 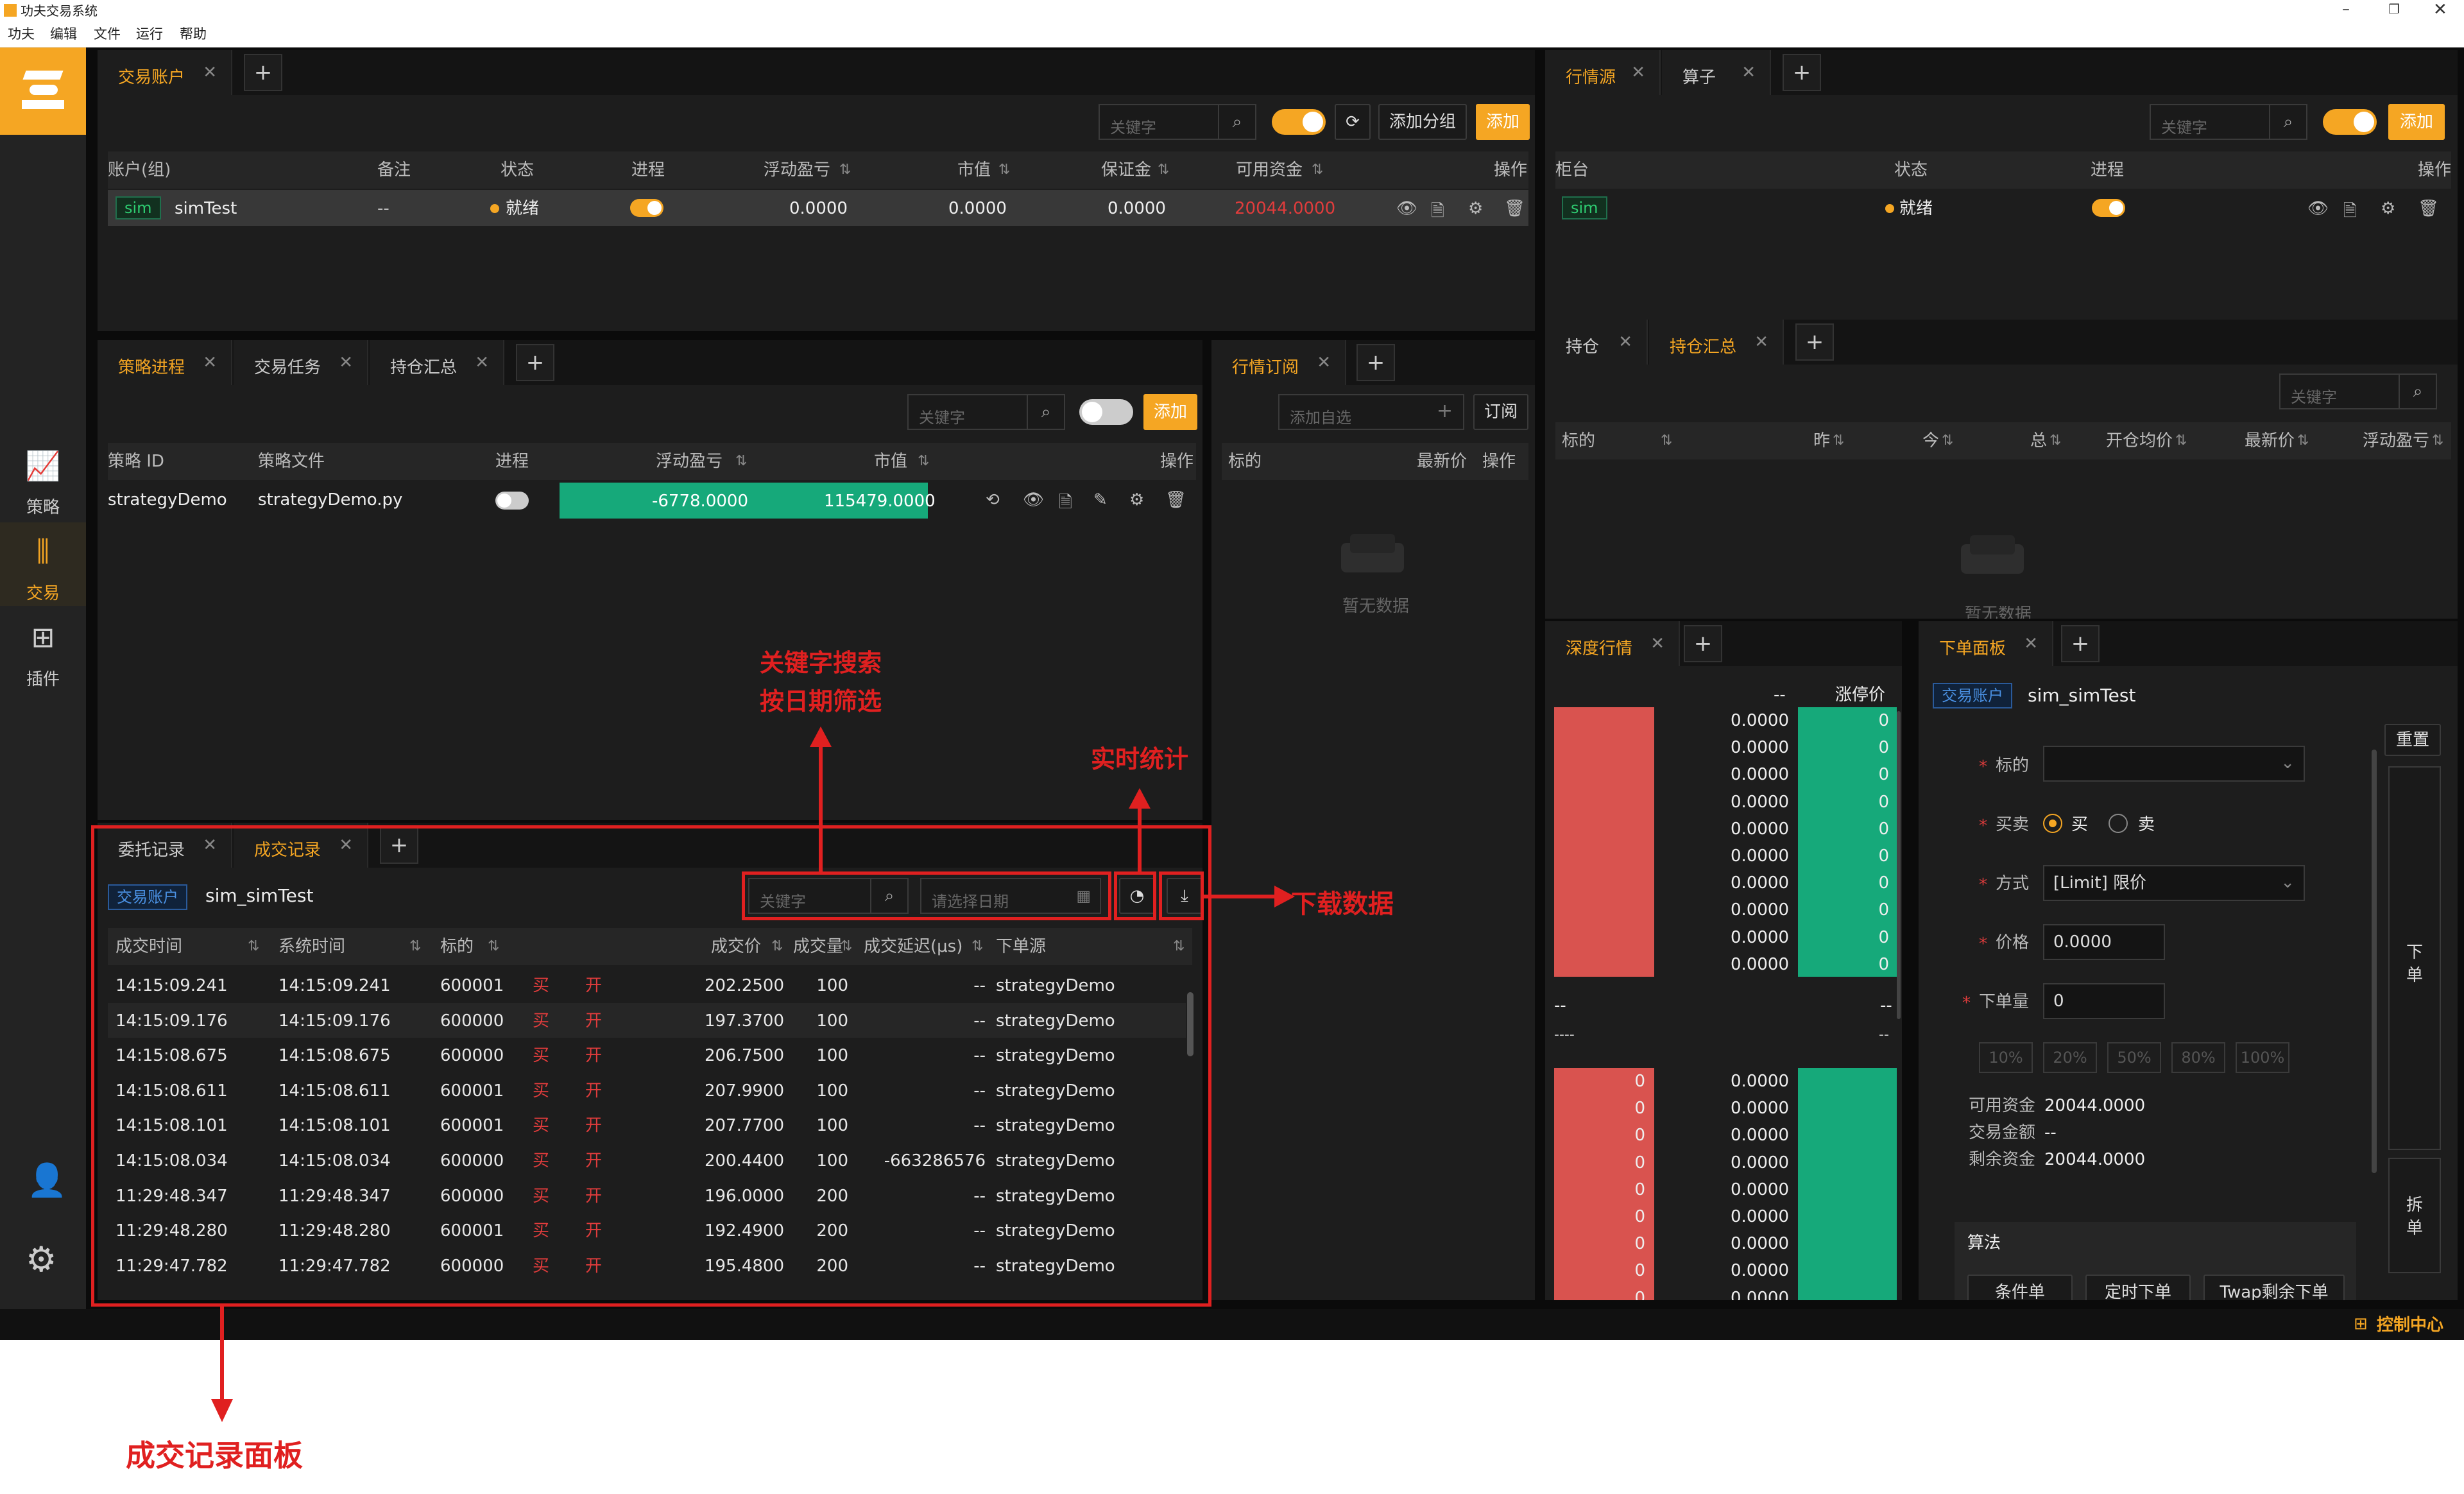 What do you see at coordinates (1423, 122) in the screenshot?
I see `add-group-button: 添加分组` at bounding box center [1423, 122].